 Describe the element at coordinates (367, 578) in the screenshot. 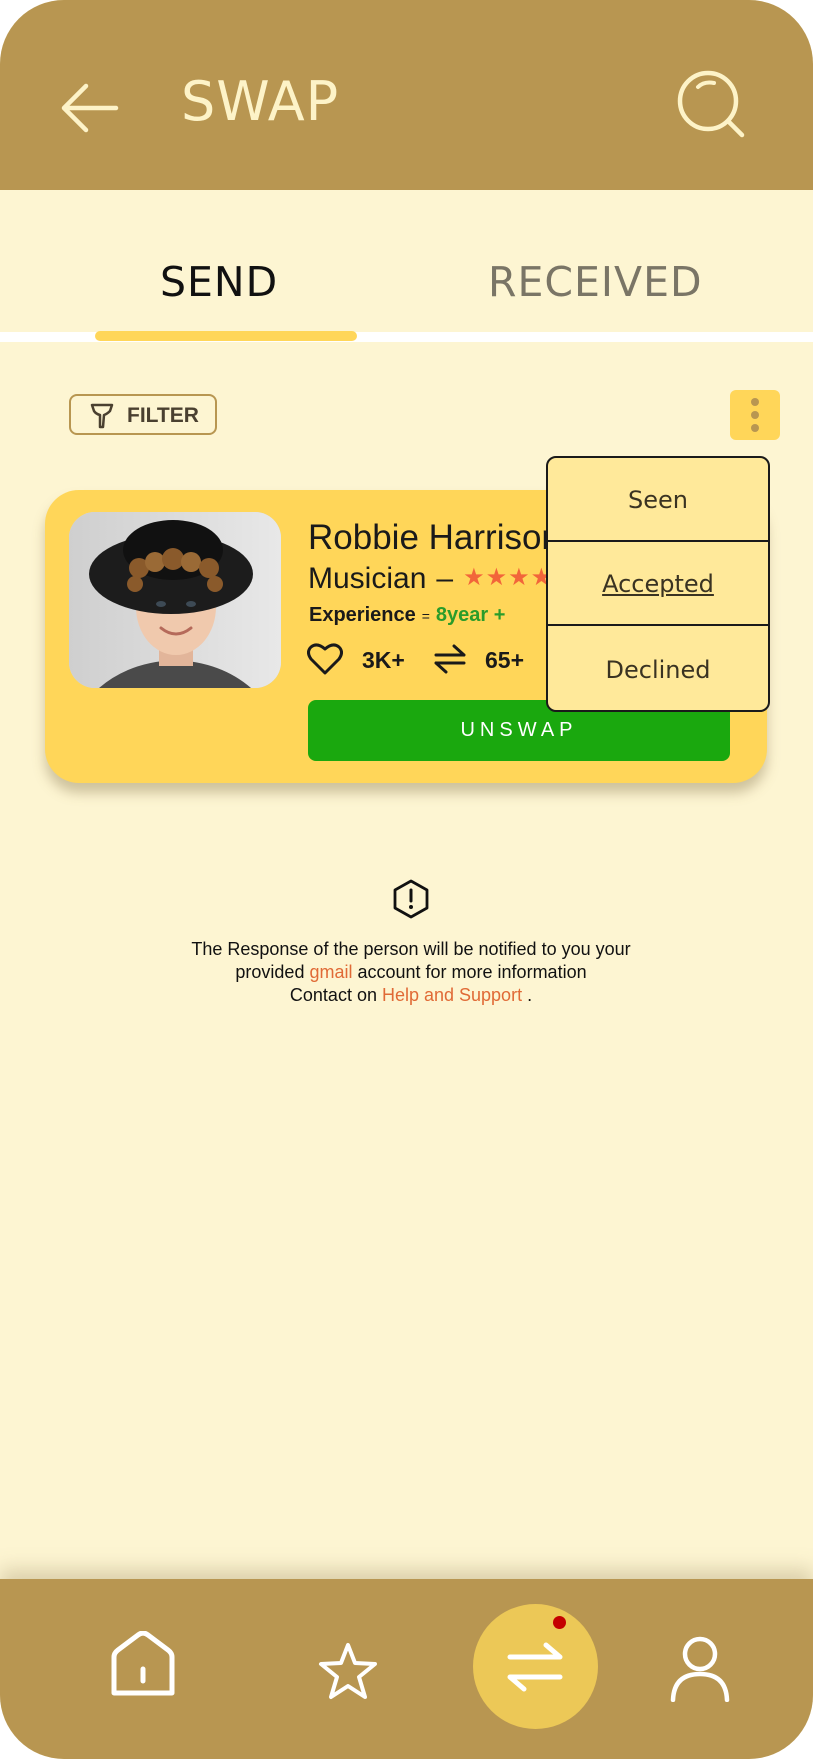

I see `profile-role: Musician` at that location.